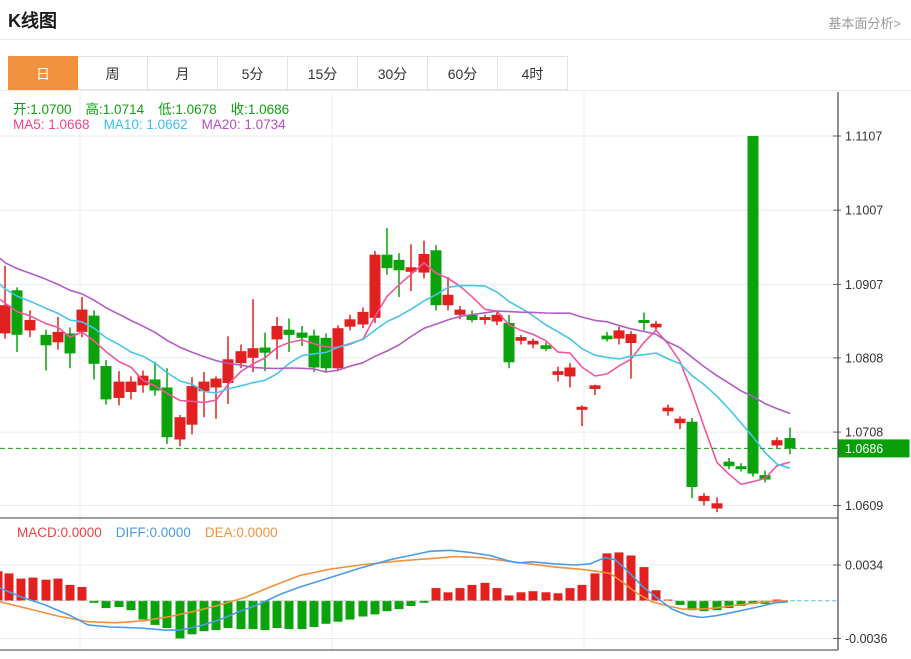 The width and height of the screenshot is (911, 659). I want to click on current-price-badge: 1.0686, so click(874, 448).